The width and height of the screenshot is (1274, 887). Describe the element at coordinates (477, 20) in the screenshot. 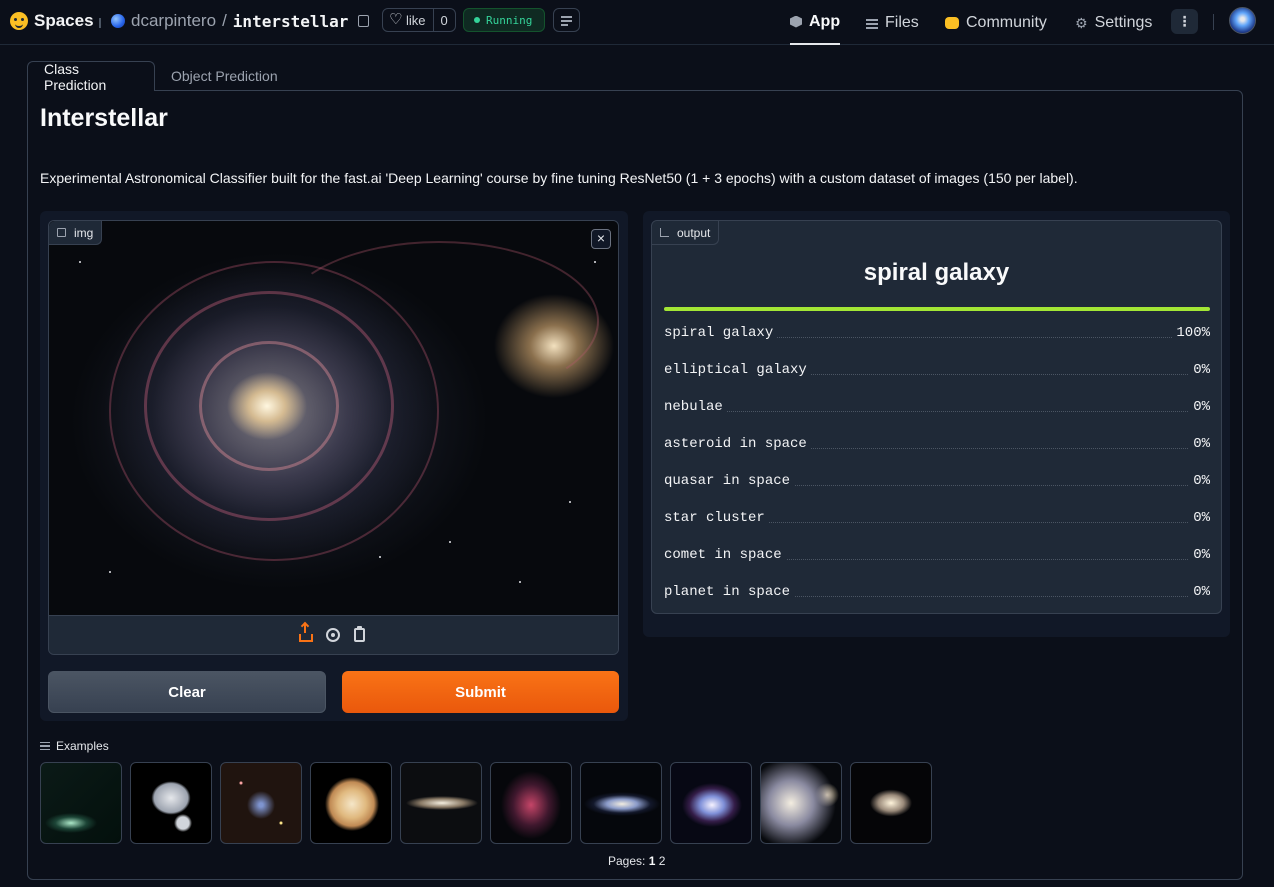

I see `status-dot-icon` at that location.